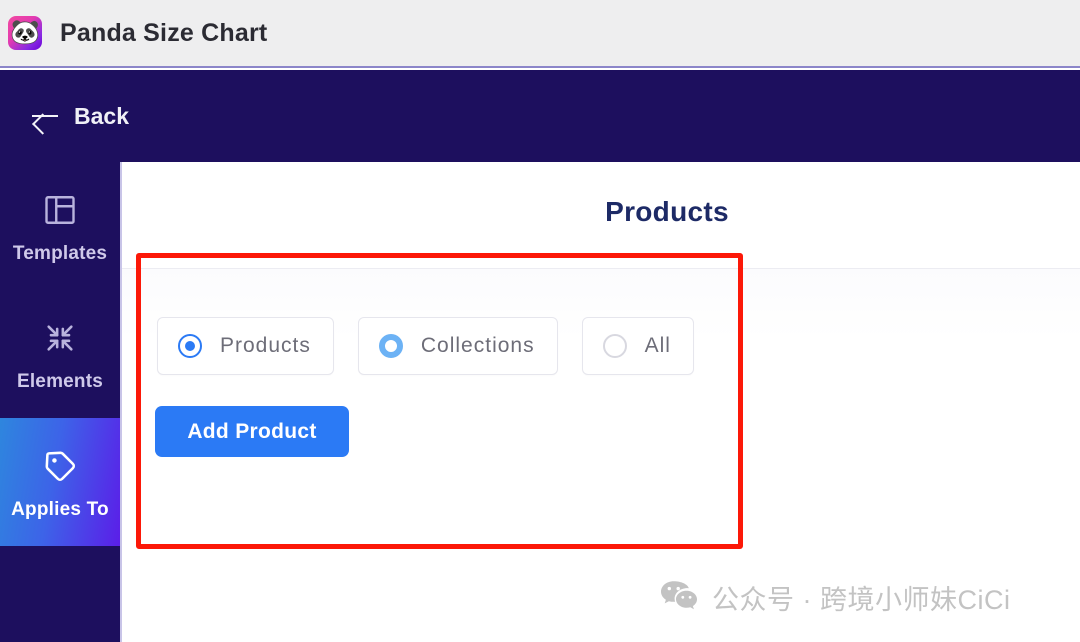  What do you see at coordinates (190, 346) in the screenshot?
I see `radio-products` at bounding box center [190, 346].